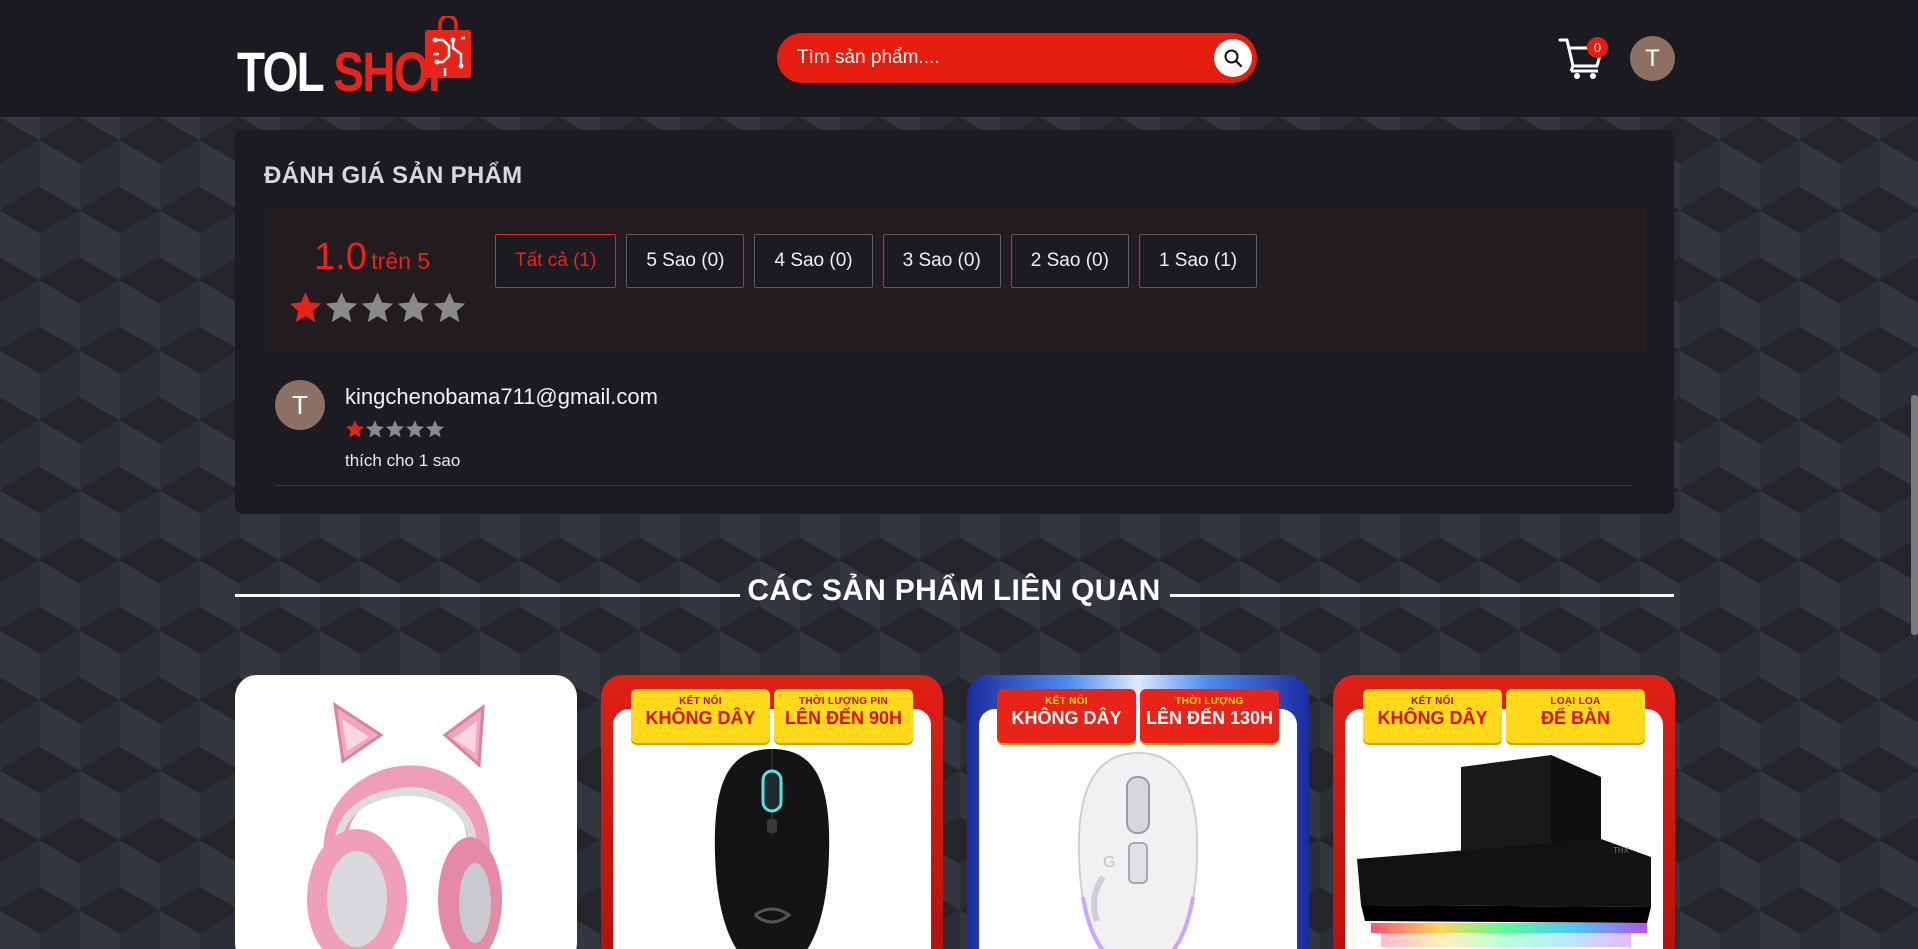 This screenshot has width=1918, height=949. I want to click on tag-value: LÊN ĐẾN 90H, so click(843, 718).